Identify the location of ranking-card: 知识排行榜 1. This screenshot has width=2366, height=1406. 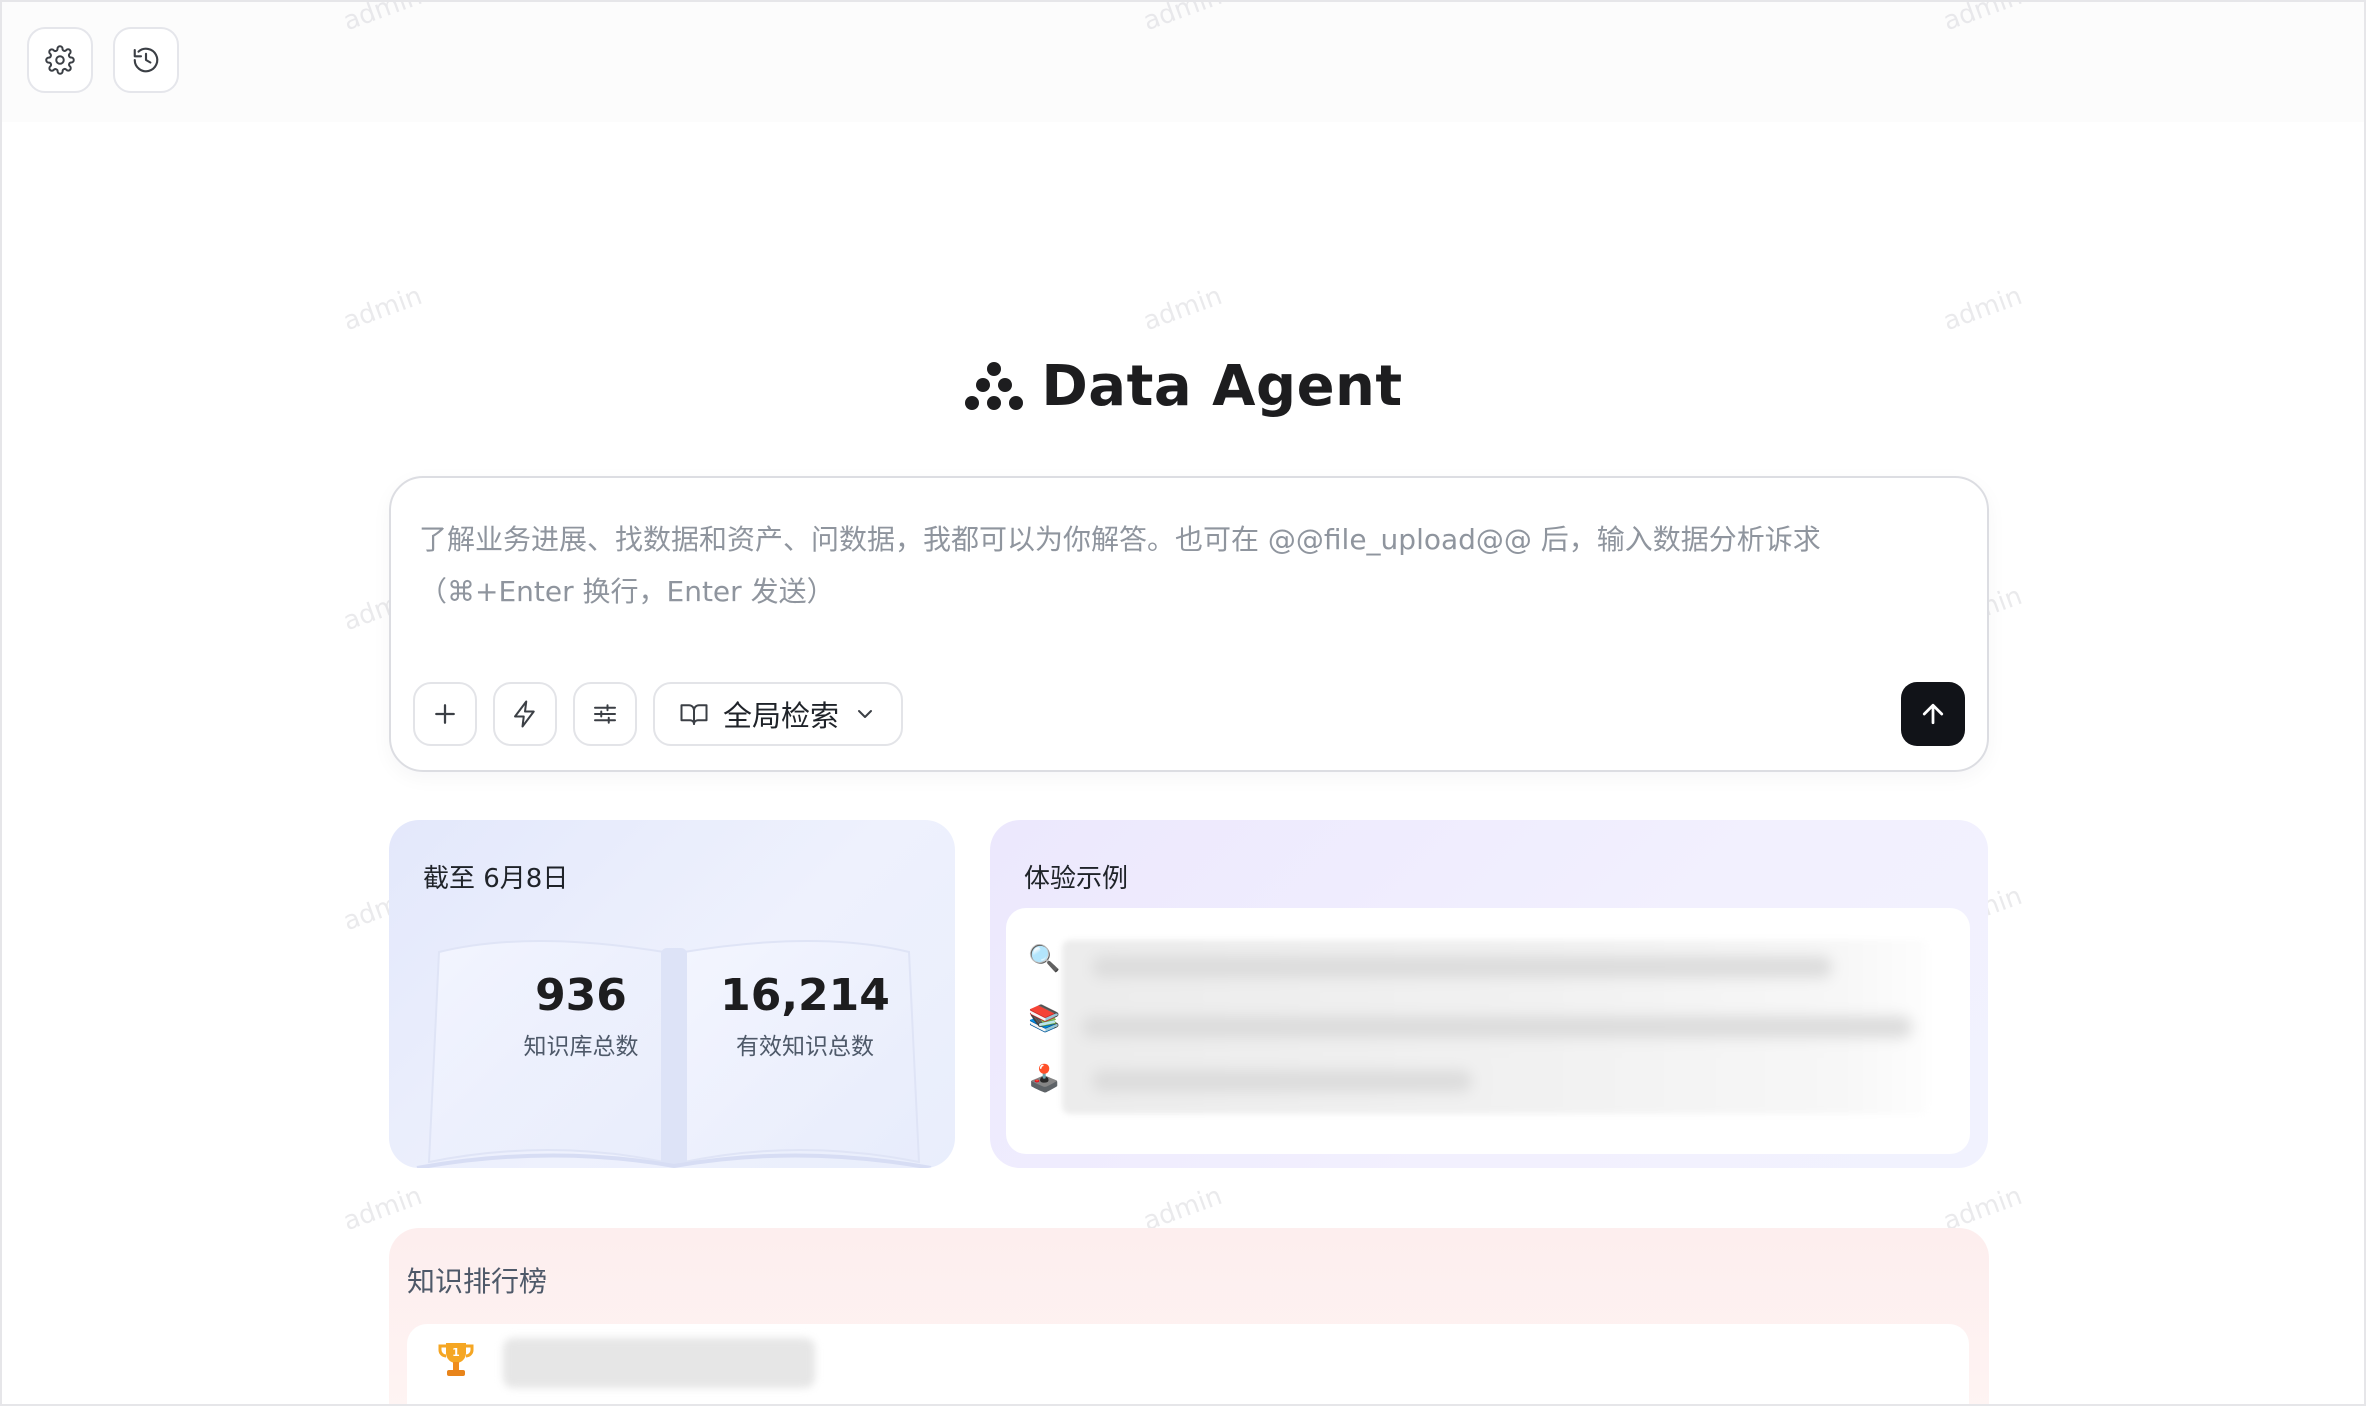
(1189, 1316).